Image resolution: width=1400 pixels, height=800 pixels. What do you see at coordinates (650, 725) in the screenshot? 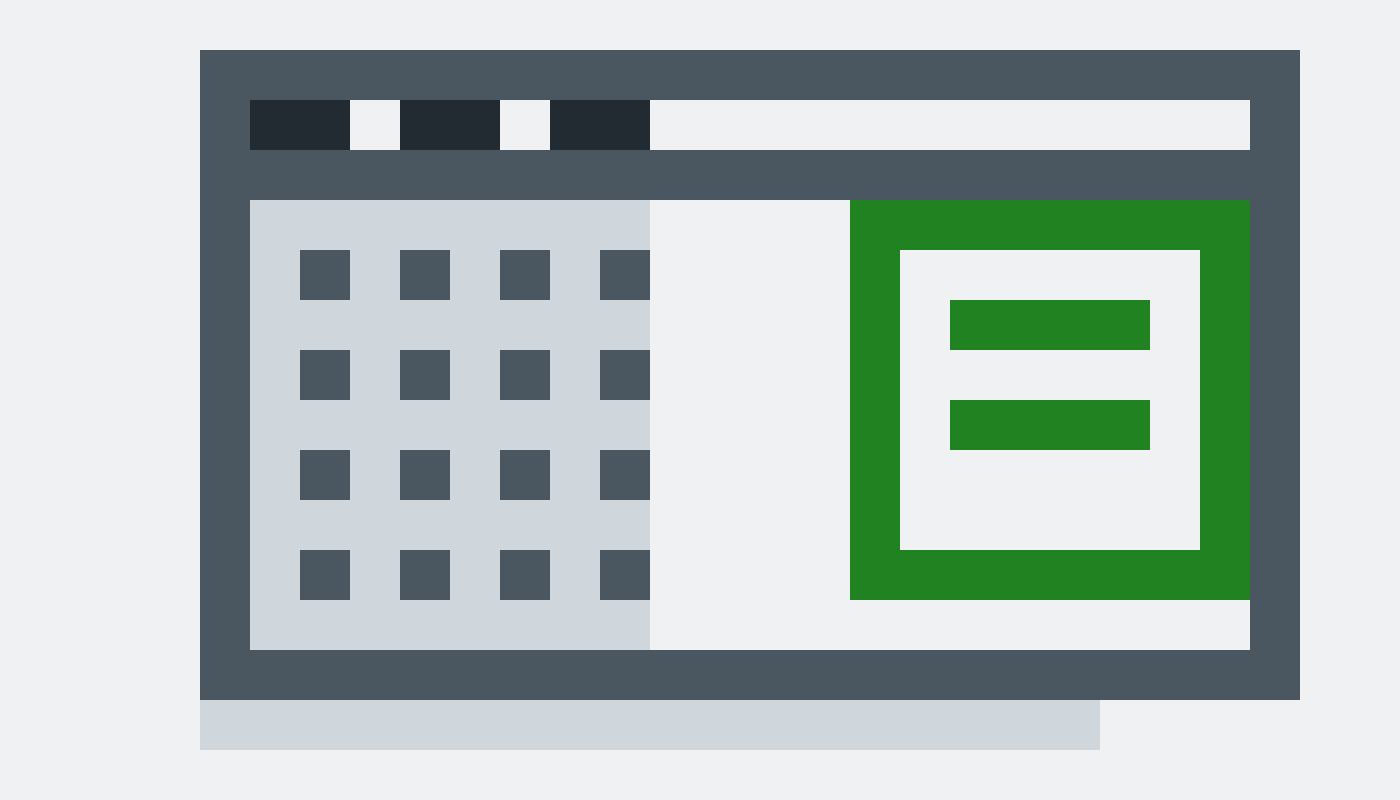
I see `base-shadow` at bounding box center [650, 725].